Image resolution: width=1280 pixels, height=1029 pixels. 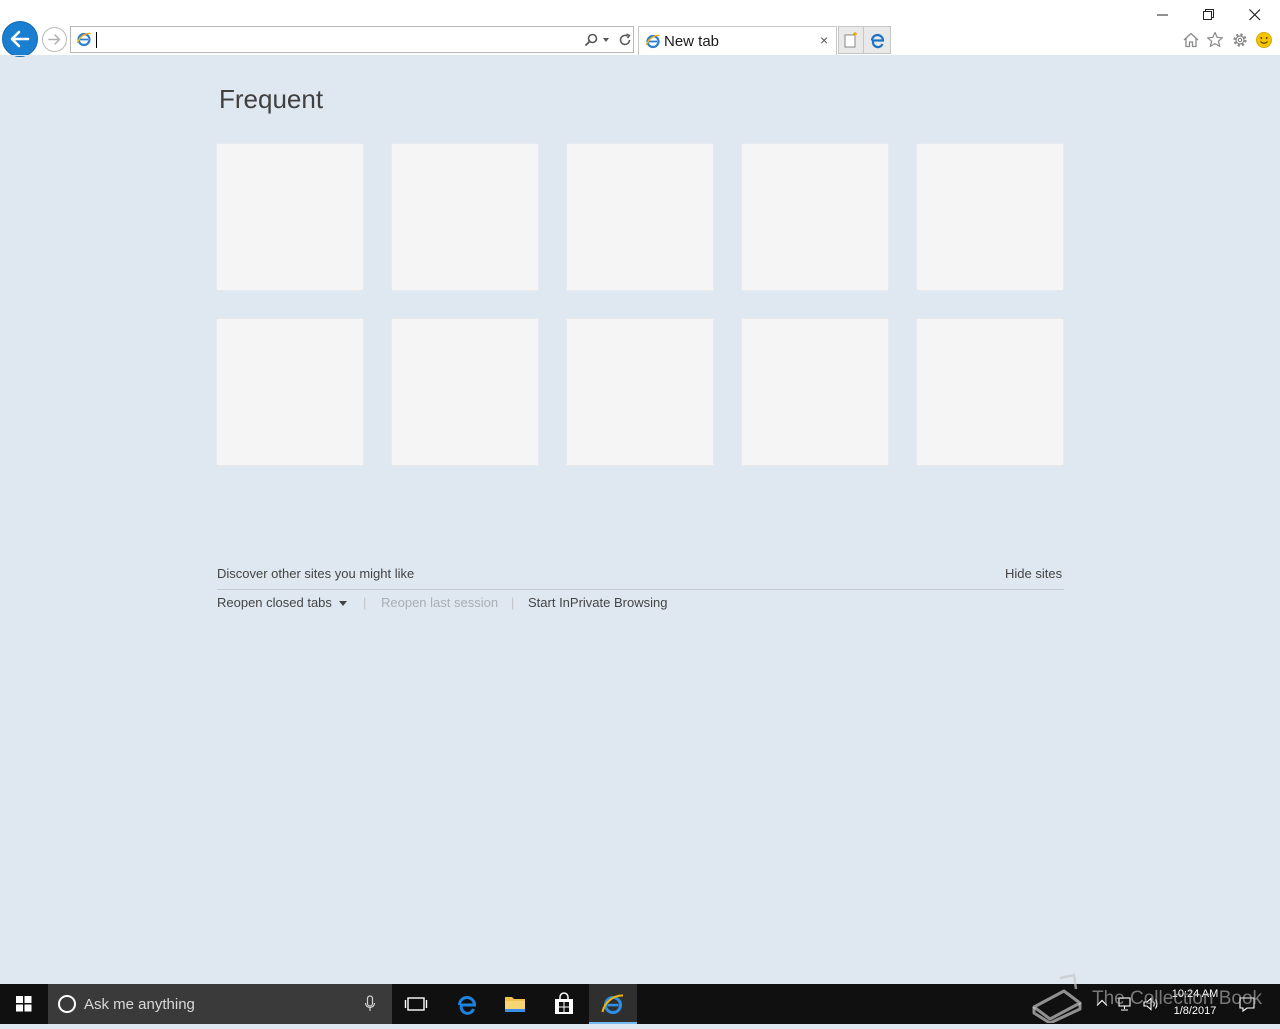 I want to click on back-arrow-icon, so click(x=20, y=39).